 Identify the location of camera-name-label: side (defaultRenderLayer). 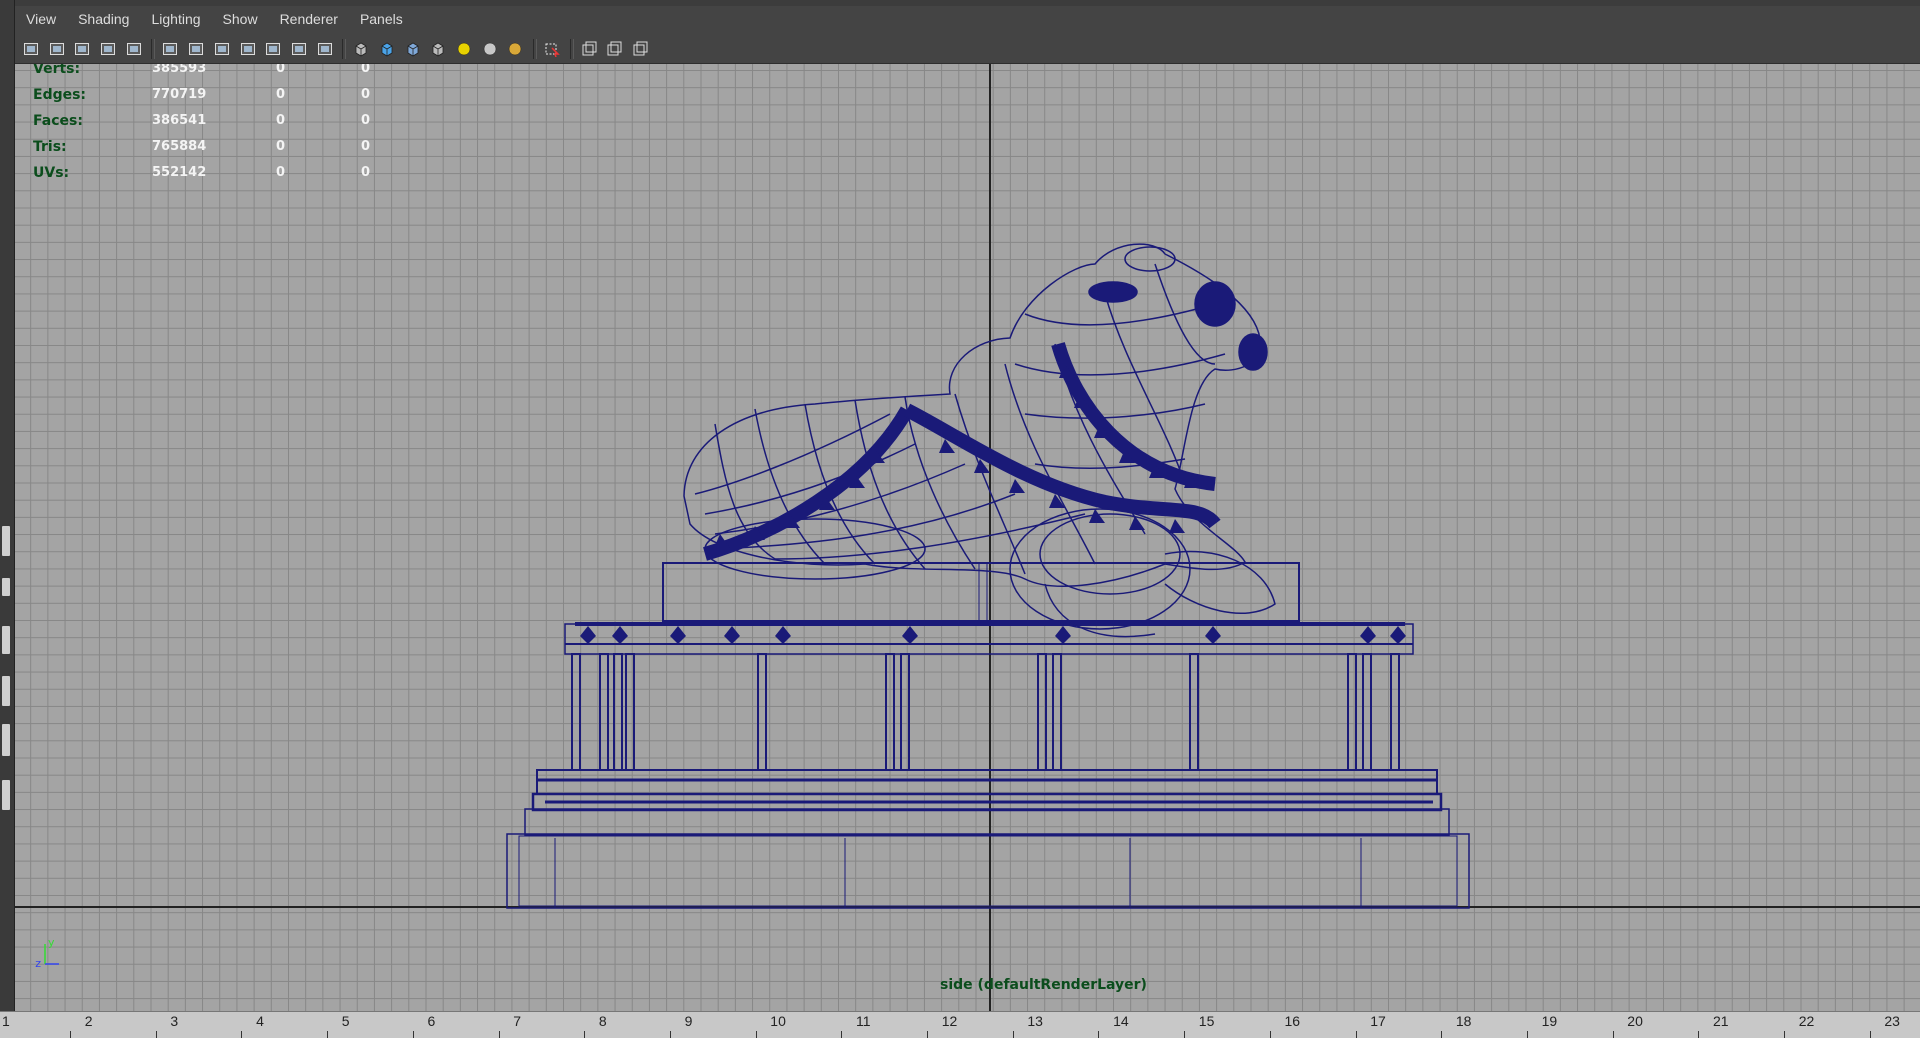
(1043, 985).